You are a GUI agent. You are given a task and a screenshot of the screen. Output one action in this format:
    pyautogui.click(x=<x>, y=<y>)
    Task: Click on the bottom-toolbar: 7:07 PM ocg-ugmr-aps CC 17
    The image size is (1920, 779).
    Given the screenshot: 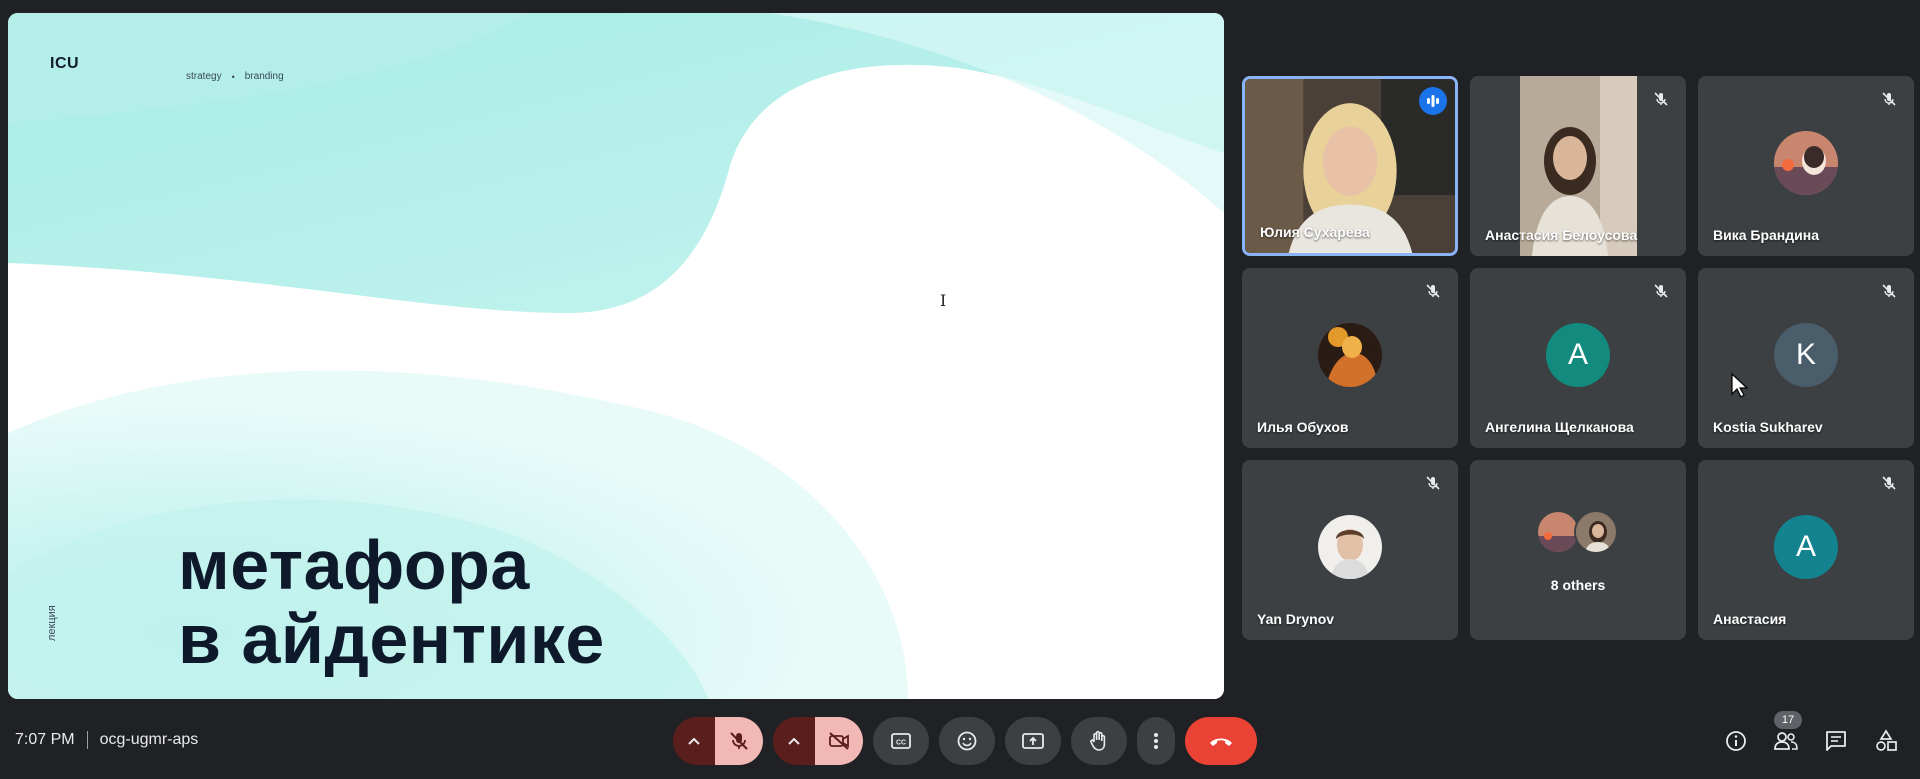 What is the action you would take?
    pyautogui.click(x=960, y=742)
    